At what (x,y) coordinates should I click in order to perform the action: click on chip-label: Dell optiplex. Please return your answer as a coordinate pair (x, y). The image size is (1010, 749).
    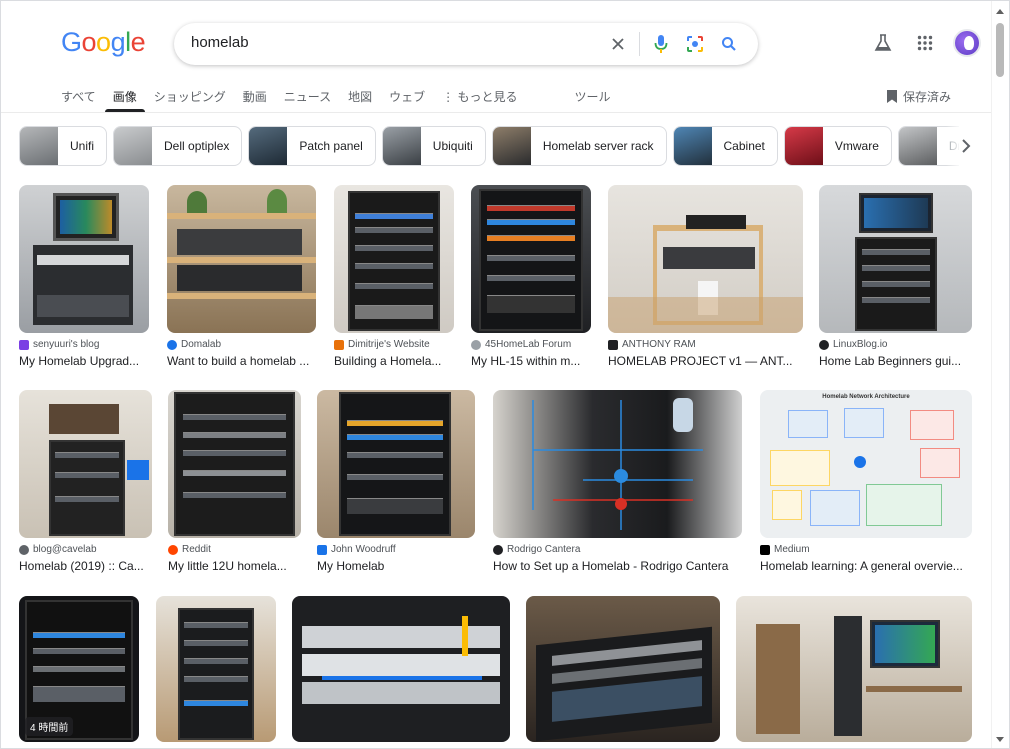
    Looking at the image, I should click on (197, 146).